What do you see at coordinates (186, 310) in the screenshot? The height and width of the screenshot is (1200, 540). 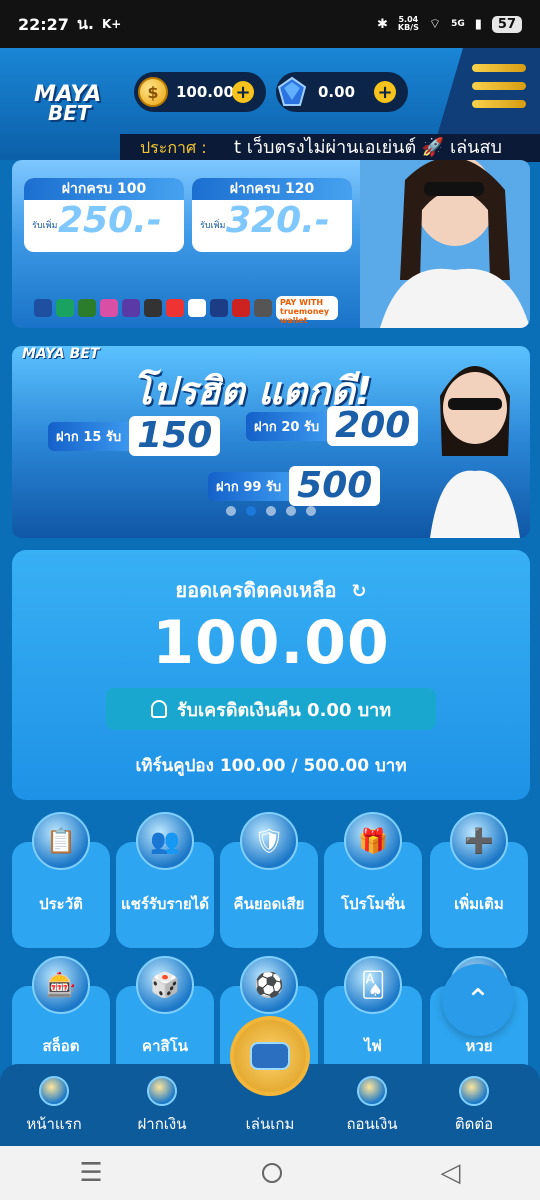 I see `payment-methods: PAY WITH truemoney wallet` at bounding box center [186, 310].